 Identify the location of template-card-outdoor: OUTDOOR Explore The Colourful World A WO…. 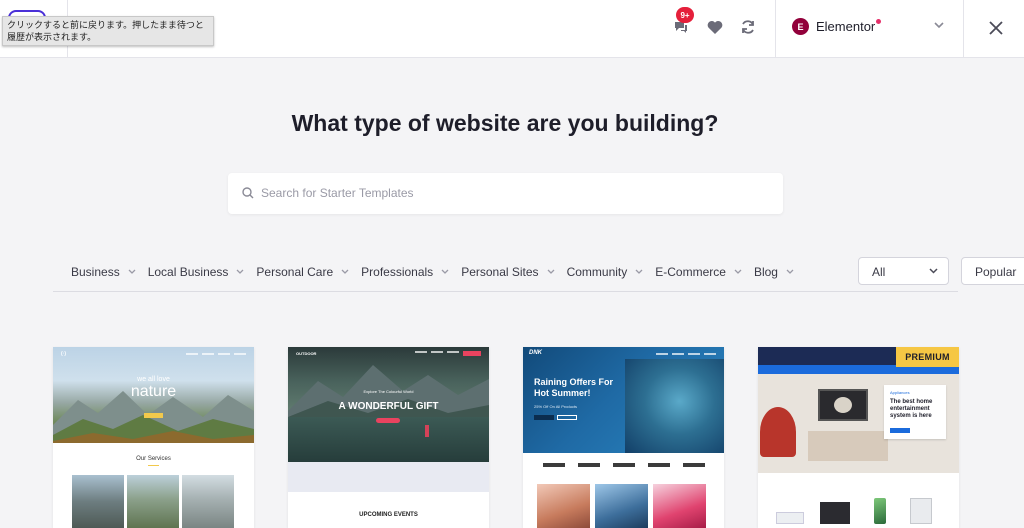
(388, 437).